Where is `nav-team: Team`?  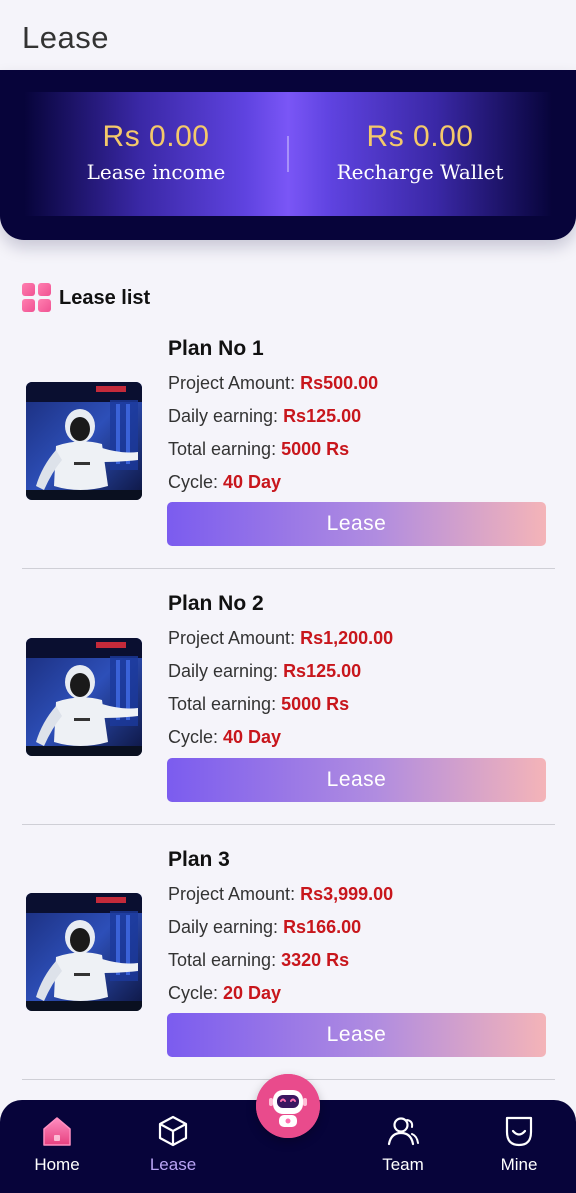
nav-team: Team is located at coordinates (403, 1144).